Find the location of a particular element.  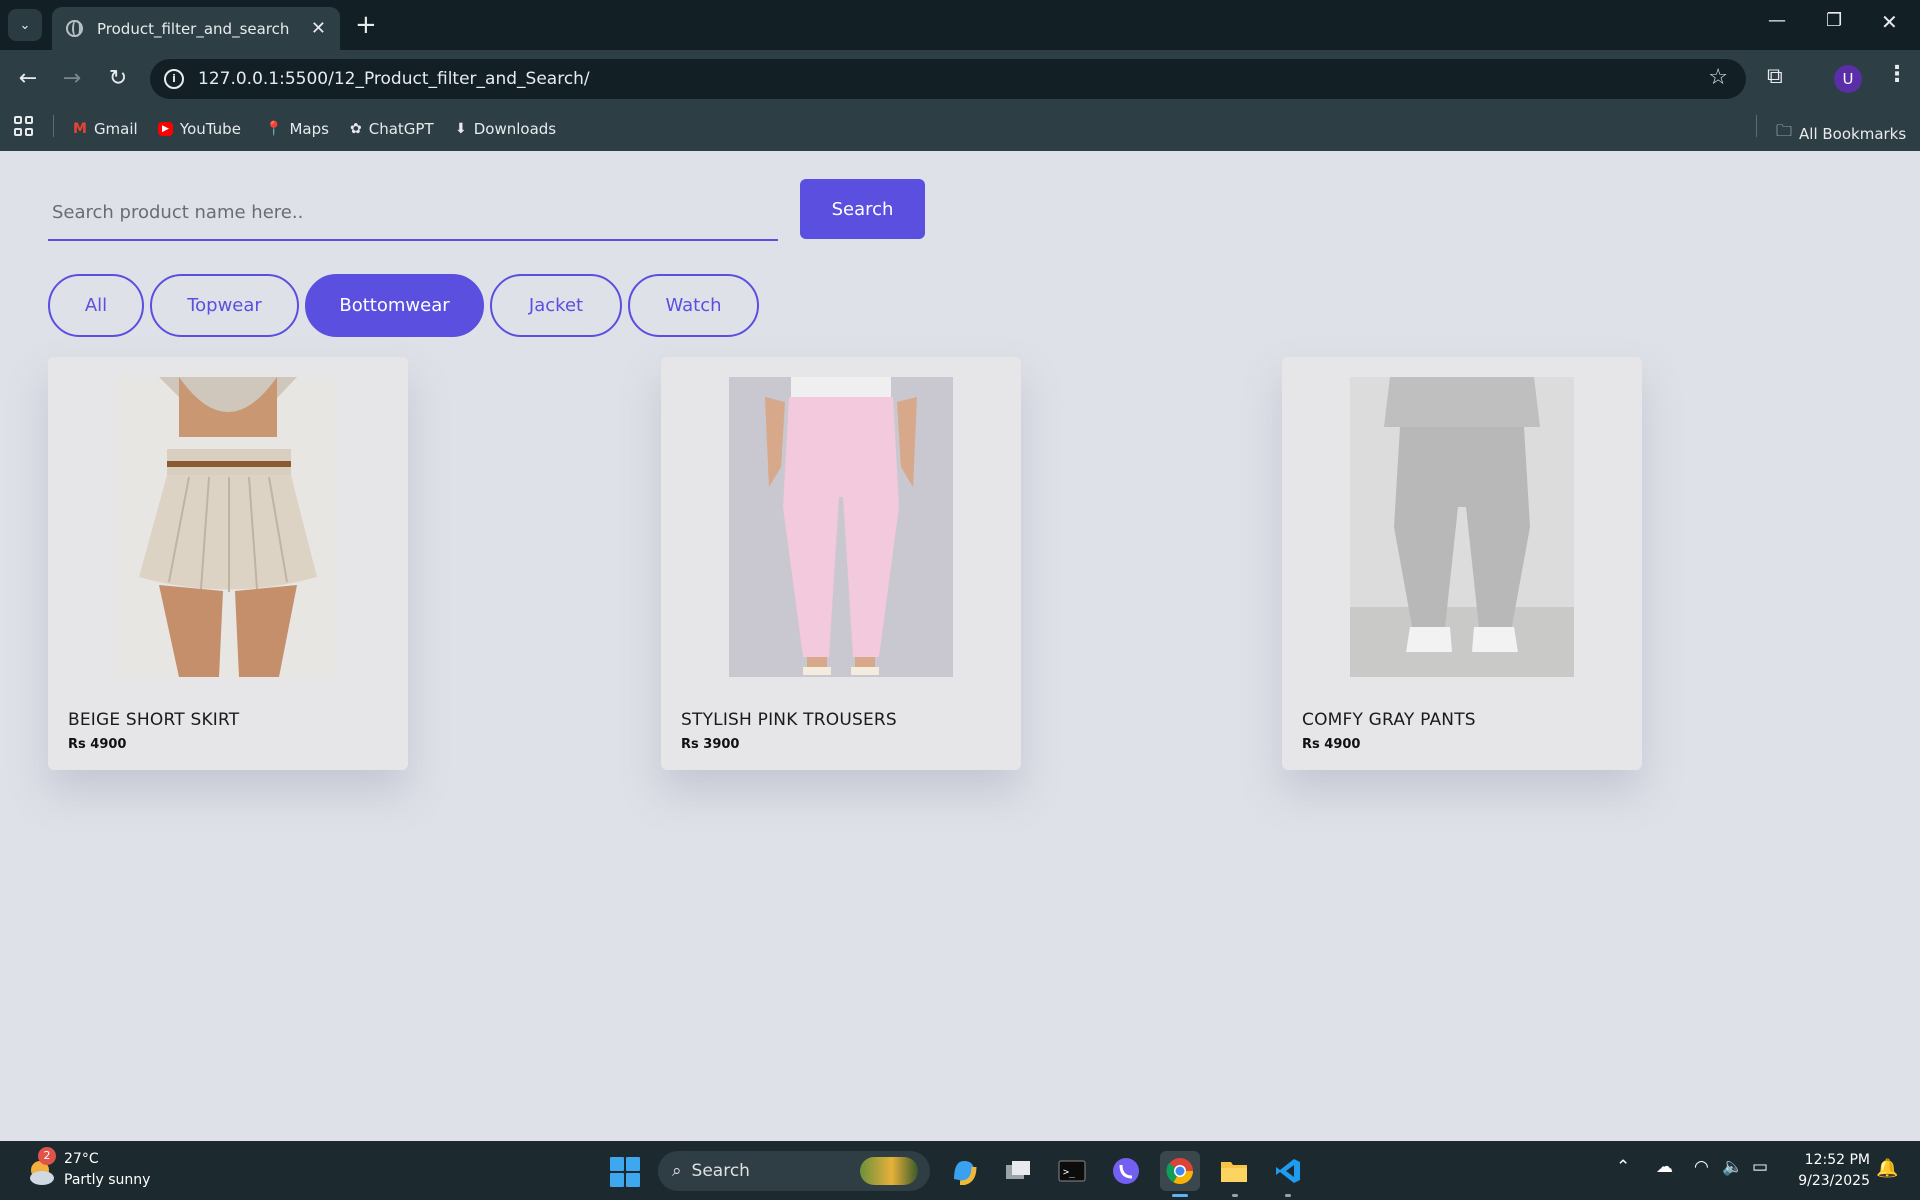

close-tab-icon: ✕ is located at coordinates (318, 28).